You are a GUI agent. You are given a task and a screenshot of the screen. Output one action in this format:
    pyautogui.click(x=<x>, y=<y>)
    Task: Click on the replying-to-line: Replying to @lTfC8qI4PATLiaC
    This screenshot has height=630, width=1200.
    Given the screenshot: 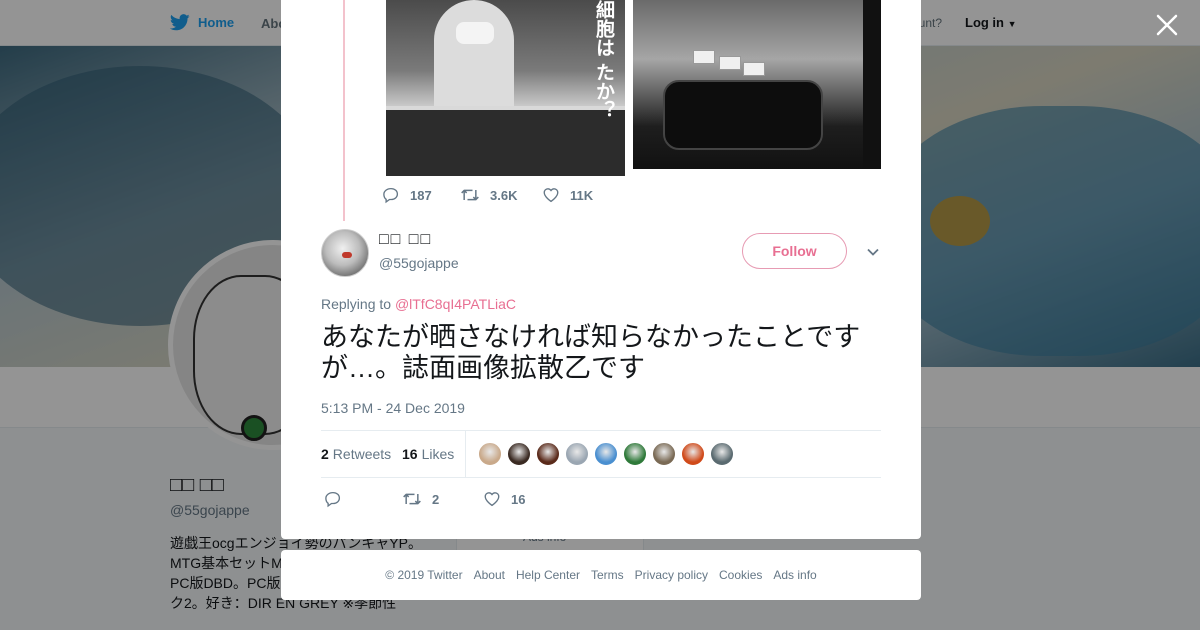 What is the action you would take?
    pyautogui.click(x=418, y=304)
    